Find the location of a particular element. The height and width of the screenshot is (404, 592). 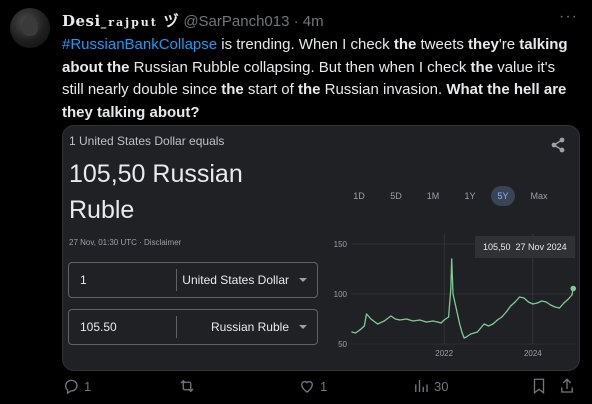

tweet-text-run: 're is located at coordinates (509, 44).